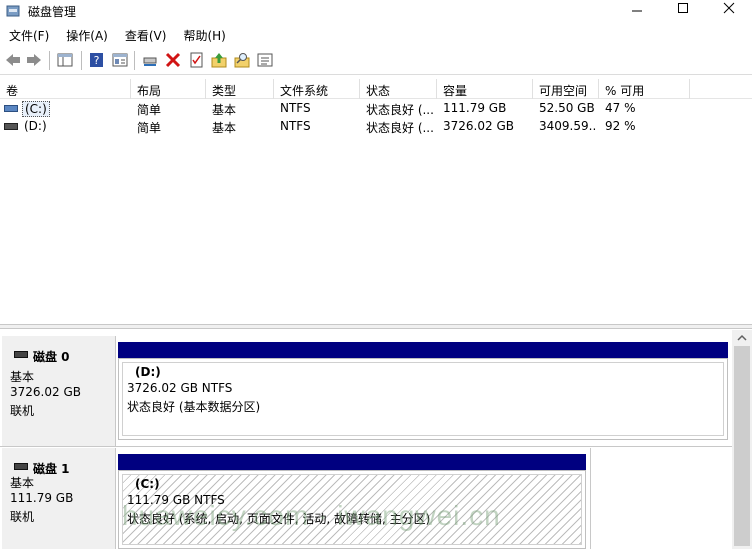 Image resolution: width=752 pixels, height=549 pixels. Describe the element at coordinates (147, 484) in the screenshot. I see `partition-label: (C:)` at that location.